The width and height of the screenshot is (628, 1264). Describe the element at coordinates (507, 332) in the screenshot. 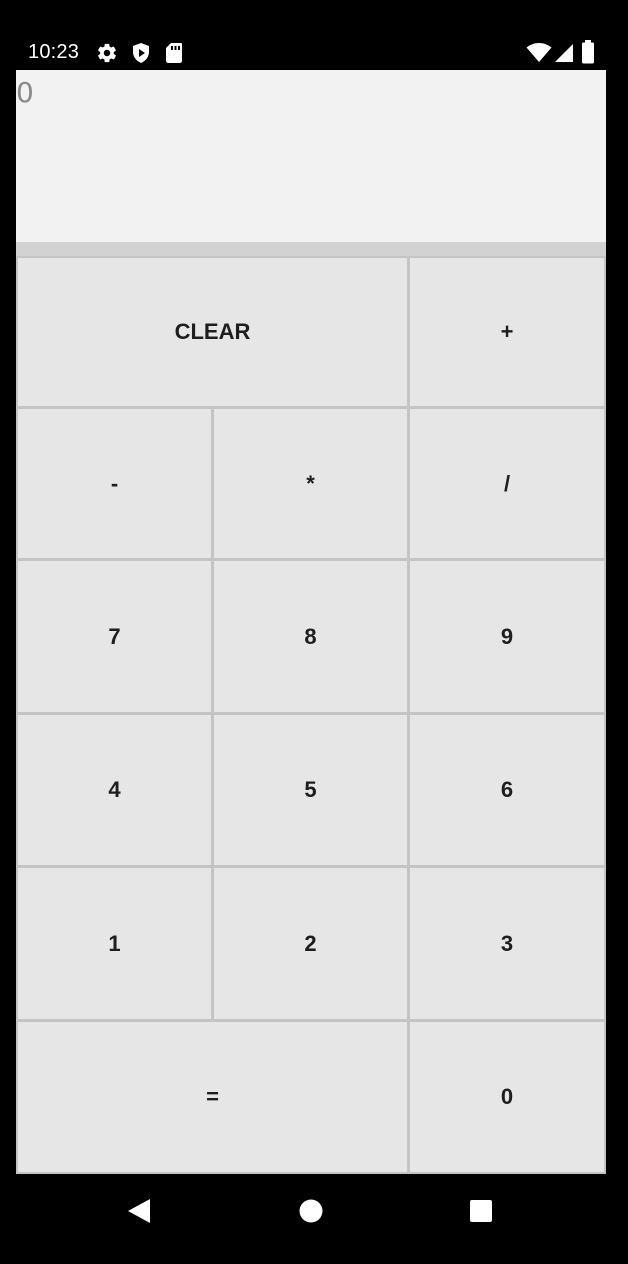

I see `plus-button: +` at that location.